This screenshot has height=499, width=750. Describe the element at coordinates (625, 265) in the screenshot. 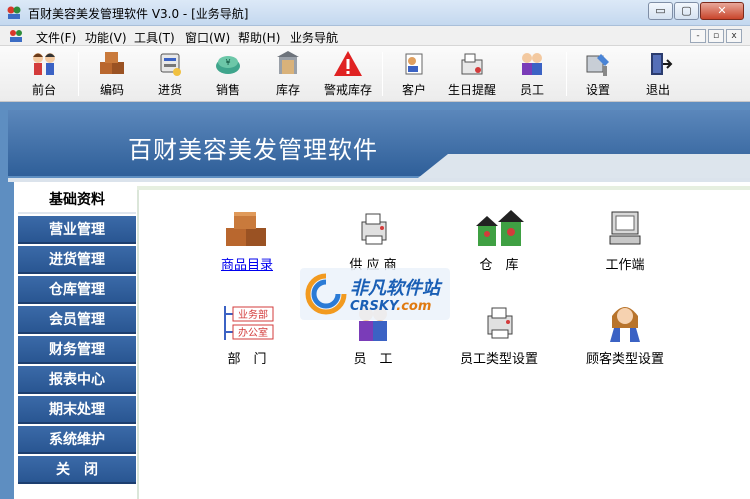

I see `module-workstation-label: 工作端` at that location.